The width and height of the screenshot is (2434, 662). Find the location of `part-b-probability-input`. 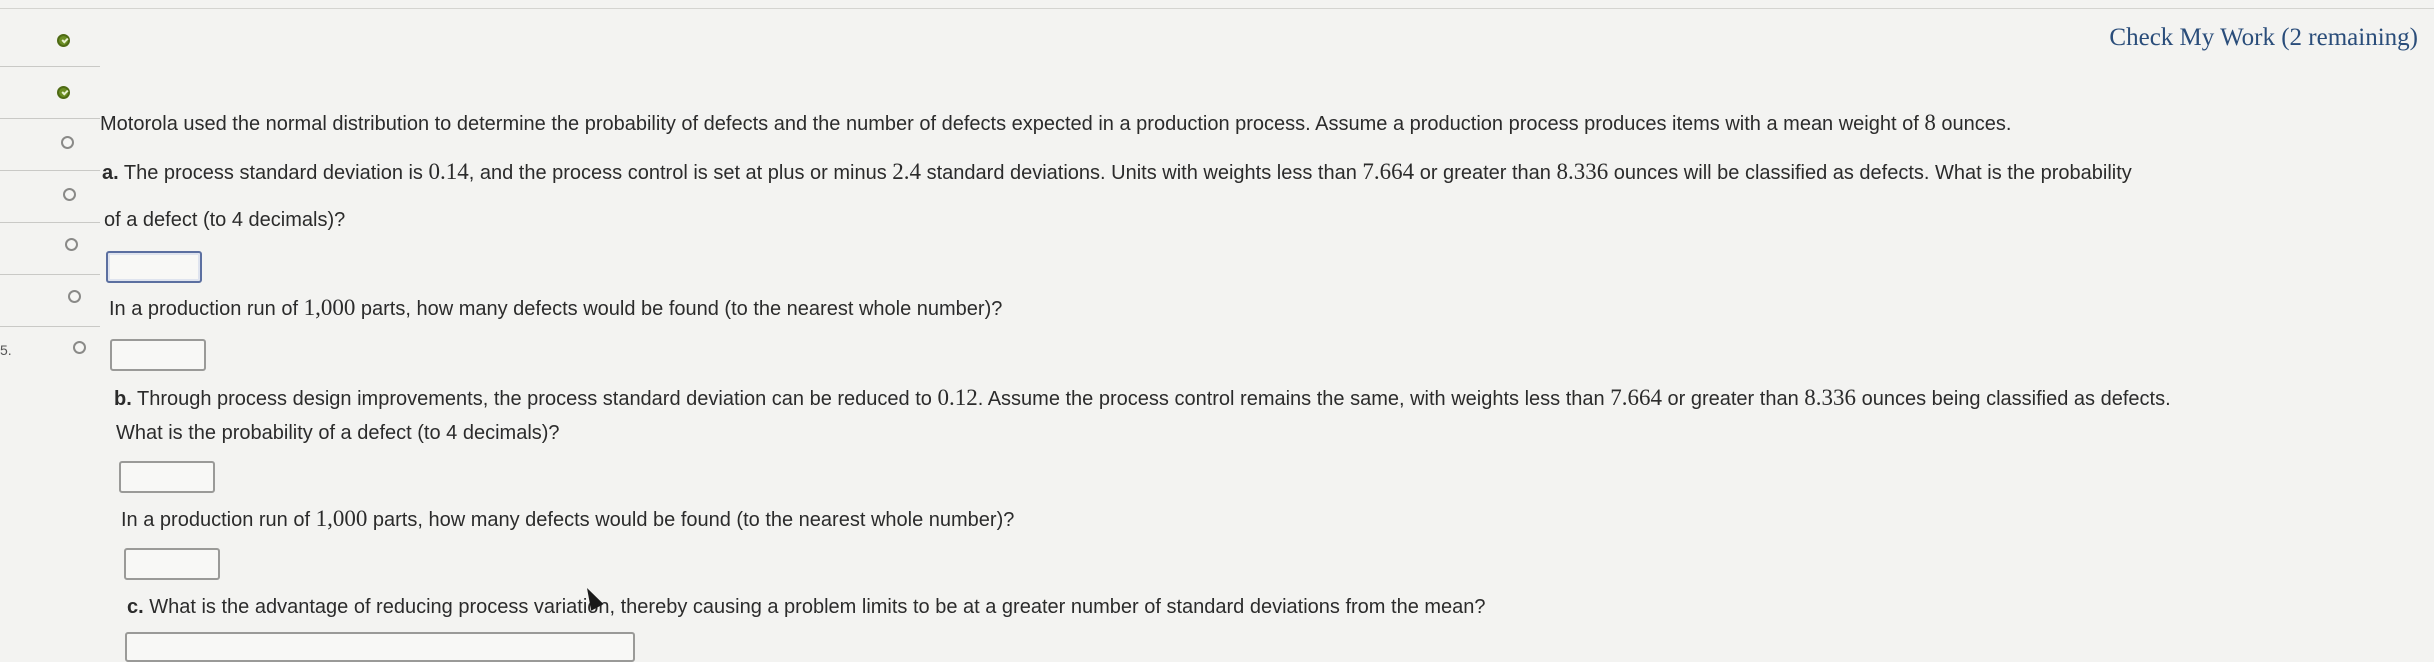

part-b-probability-input is located at coordinates (168, 477).